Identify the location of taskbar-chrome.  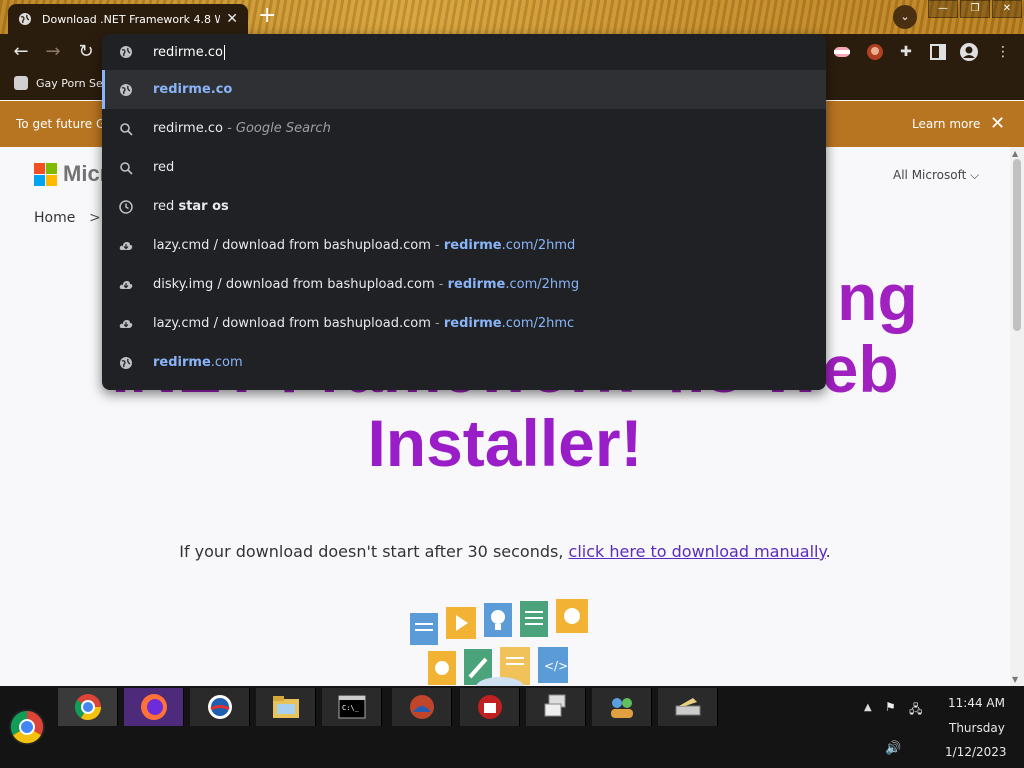
(88, 707).